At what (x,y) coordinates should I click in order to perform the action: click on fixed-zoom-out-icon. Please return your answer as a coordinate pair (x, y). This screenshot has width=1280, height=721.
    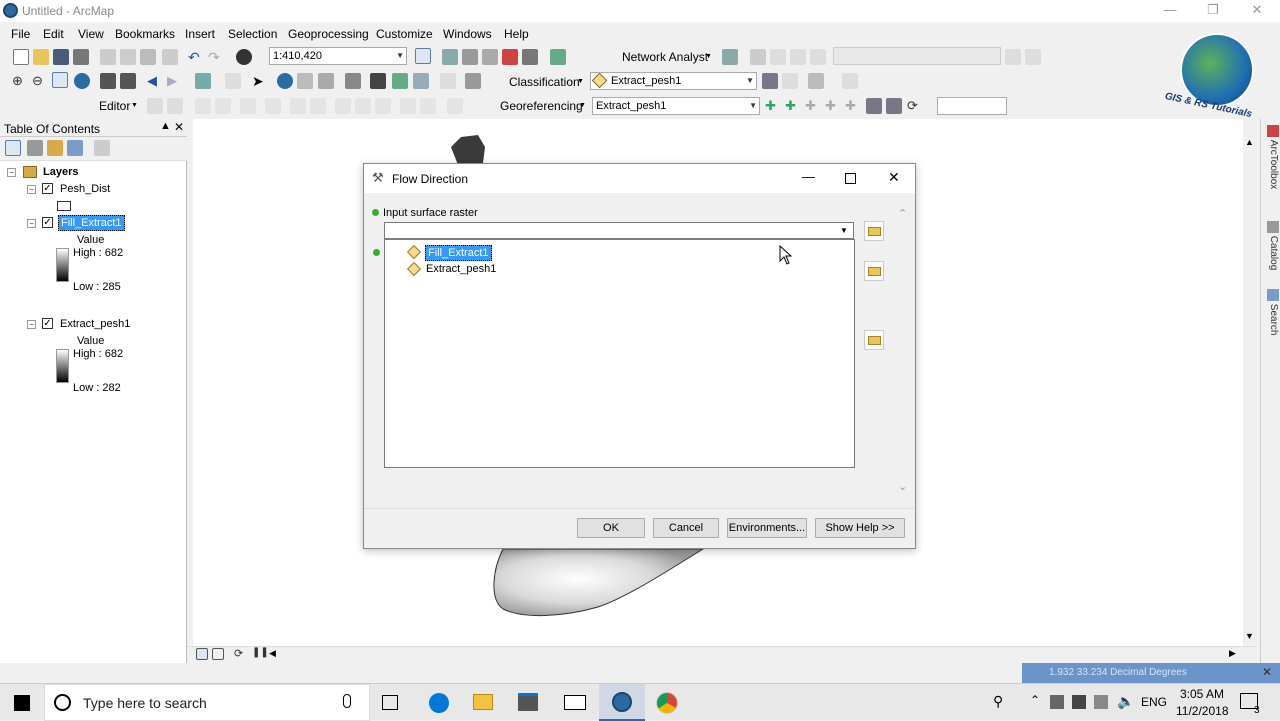
    Looking at the image, I should click on (128, 81).